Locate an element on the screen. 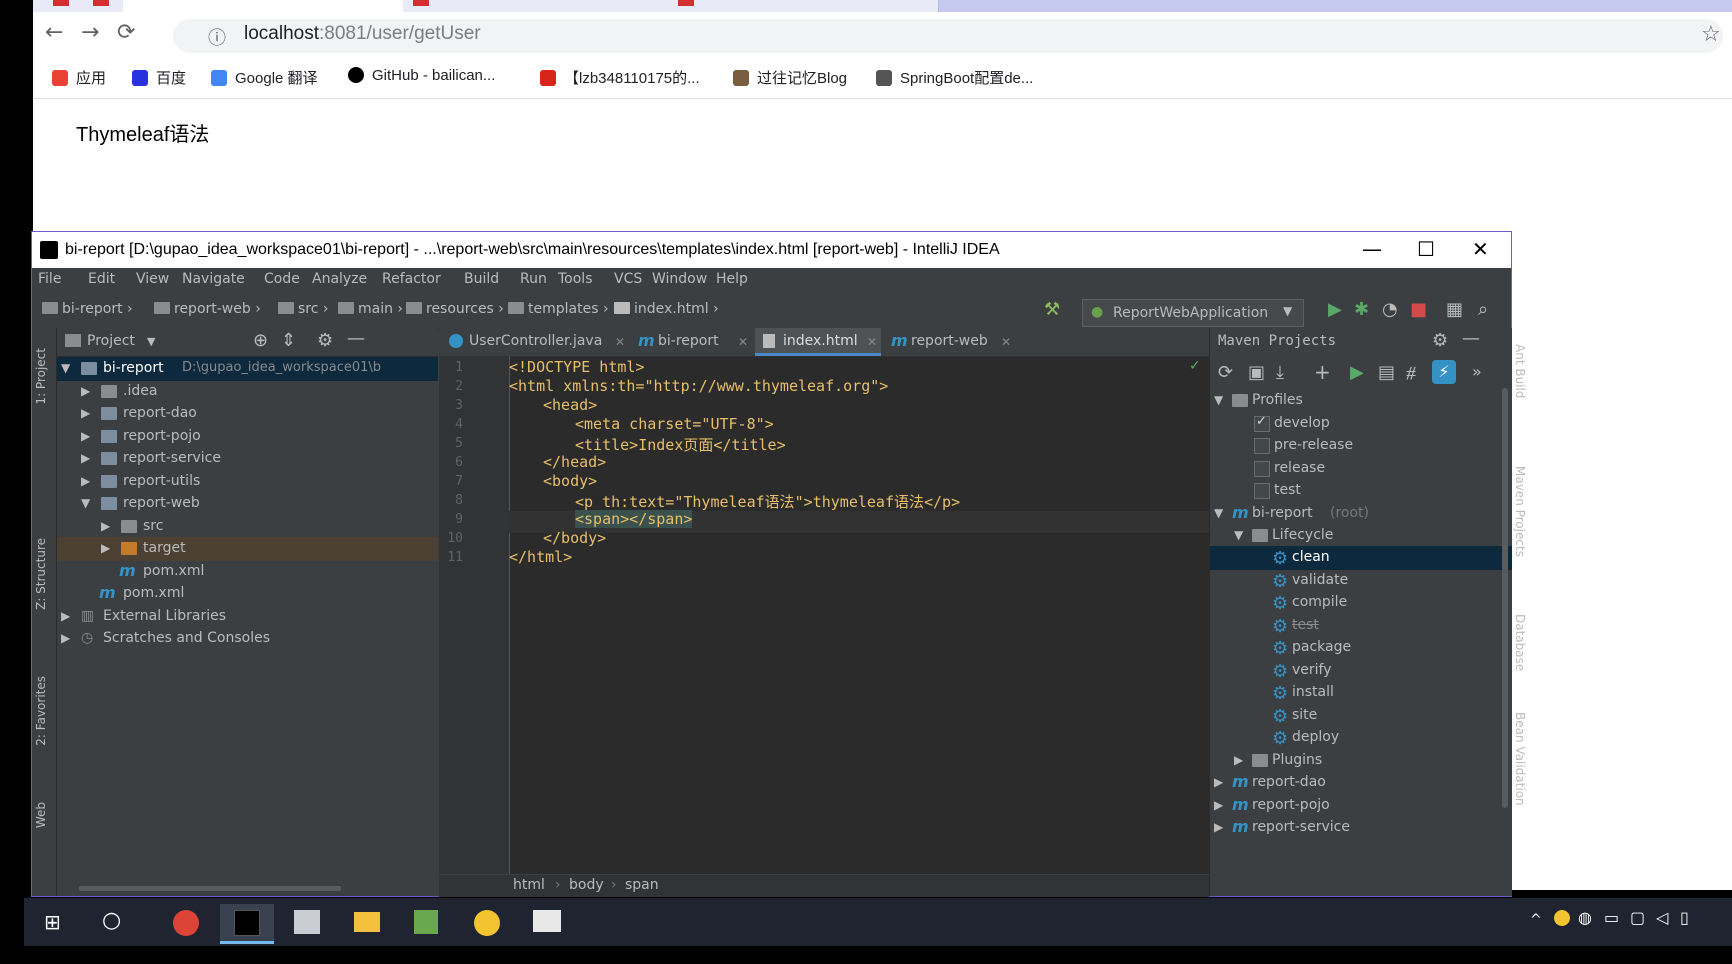  editor-crumb-body: body is located at coordinates (586, 885).